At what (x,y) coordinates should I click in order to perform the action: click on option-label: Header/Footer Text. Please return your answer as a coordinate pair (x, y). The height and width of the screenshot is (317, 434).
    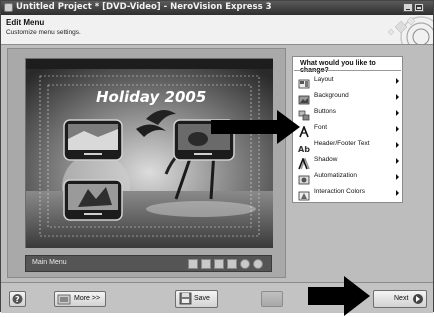
    Looking at the image, I should click on (342, 143).